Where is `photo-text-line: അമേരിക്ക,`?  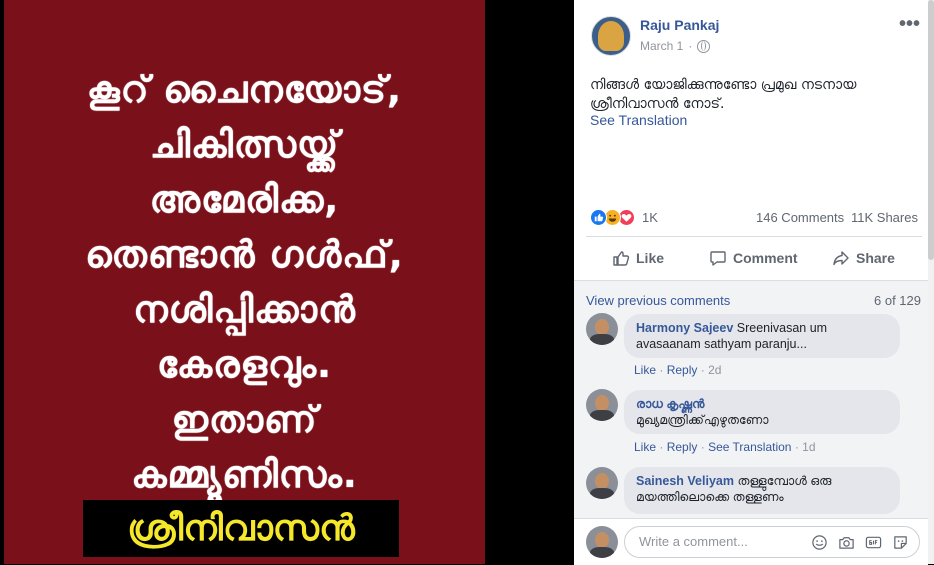 photo-text-line: അമേരിക്ക, is located at coordinates (244, 199).